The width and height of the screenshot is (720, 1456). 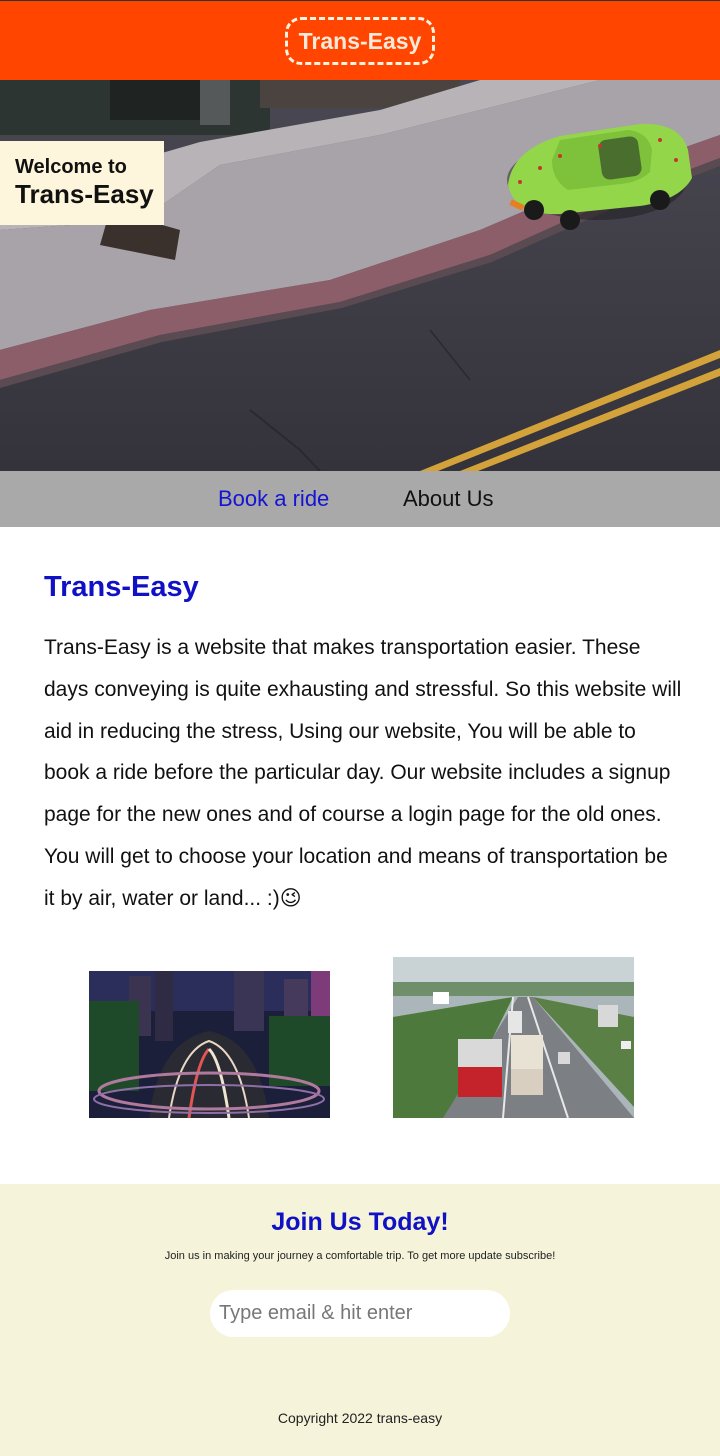 What do you see at coordinates (360, 1418) in the screenshot?
I see `copyright: Copyright 2022 trans-easy` at bounding box center [360, 1418].